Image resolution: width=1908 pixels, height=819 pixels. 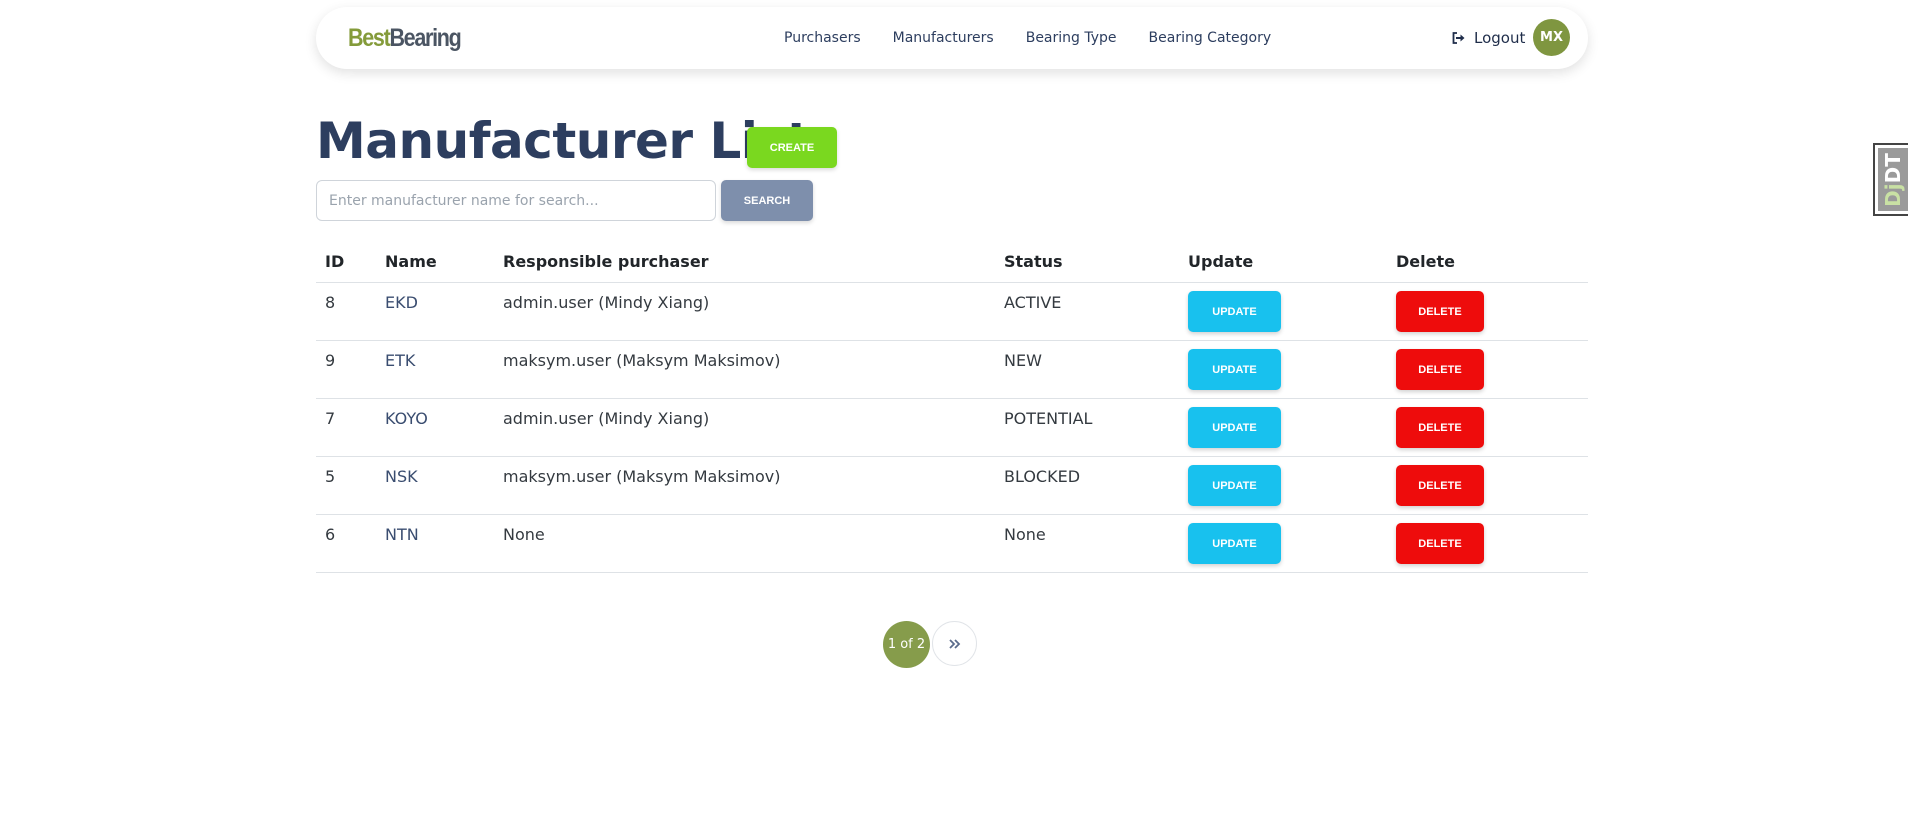 What do you see at coordinates (1023, 360) in the screenshot?
I see `cell-status: NEW` at bounding box center [1023, 360].